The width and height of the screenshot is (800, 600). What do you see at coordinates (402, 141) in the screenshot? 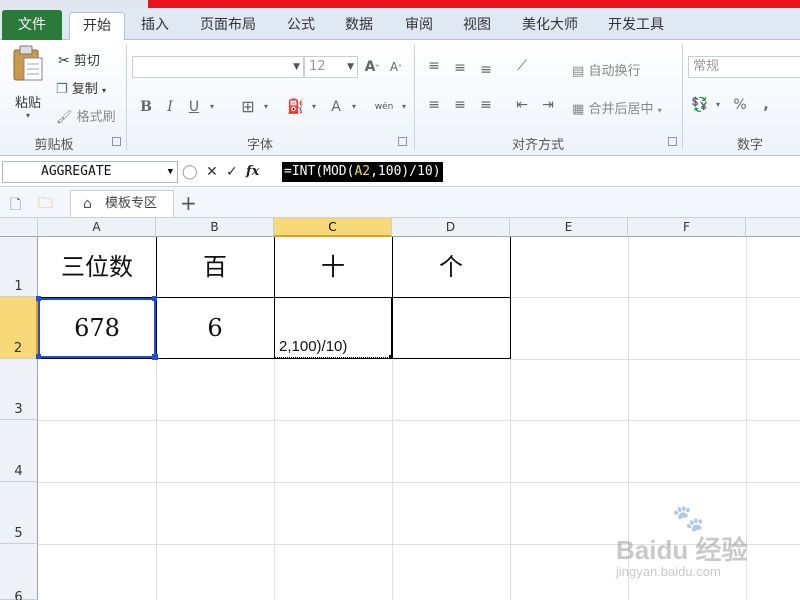
I see `font-launcher-icon` at bounding box center [402, 141].